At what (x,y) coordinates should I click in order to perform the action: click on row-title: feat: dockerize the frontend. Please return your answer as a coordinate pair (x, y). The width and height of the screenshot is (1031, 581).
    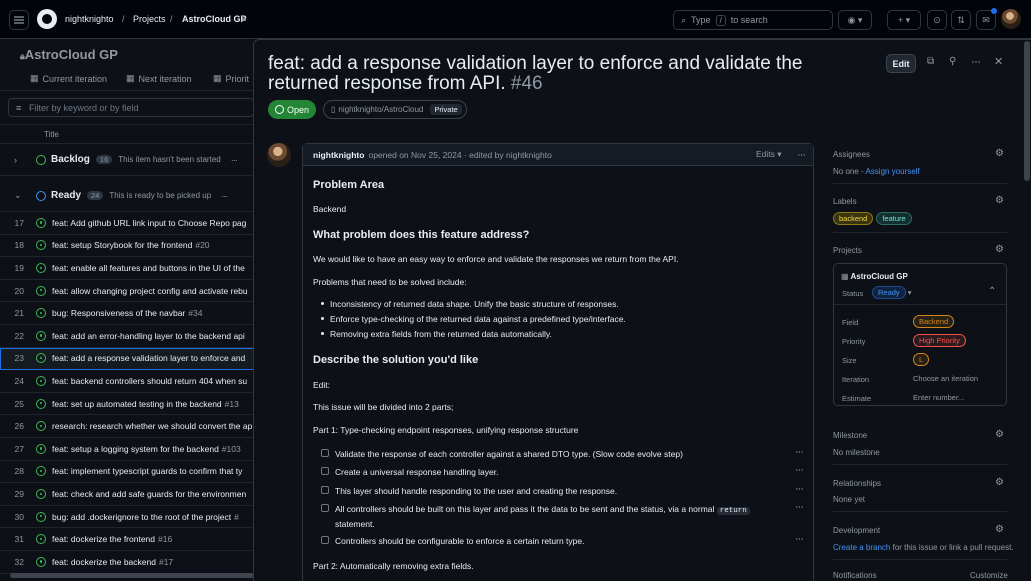
    Looking at the image, I should click on (103, 539).